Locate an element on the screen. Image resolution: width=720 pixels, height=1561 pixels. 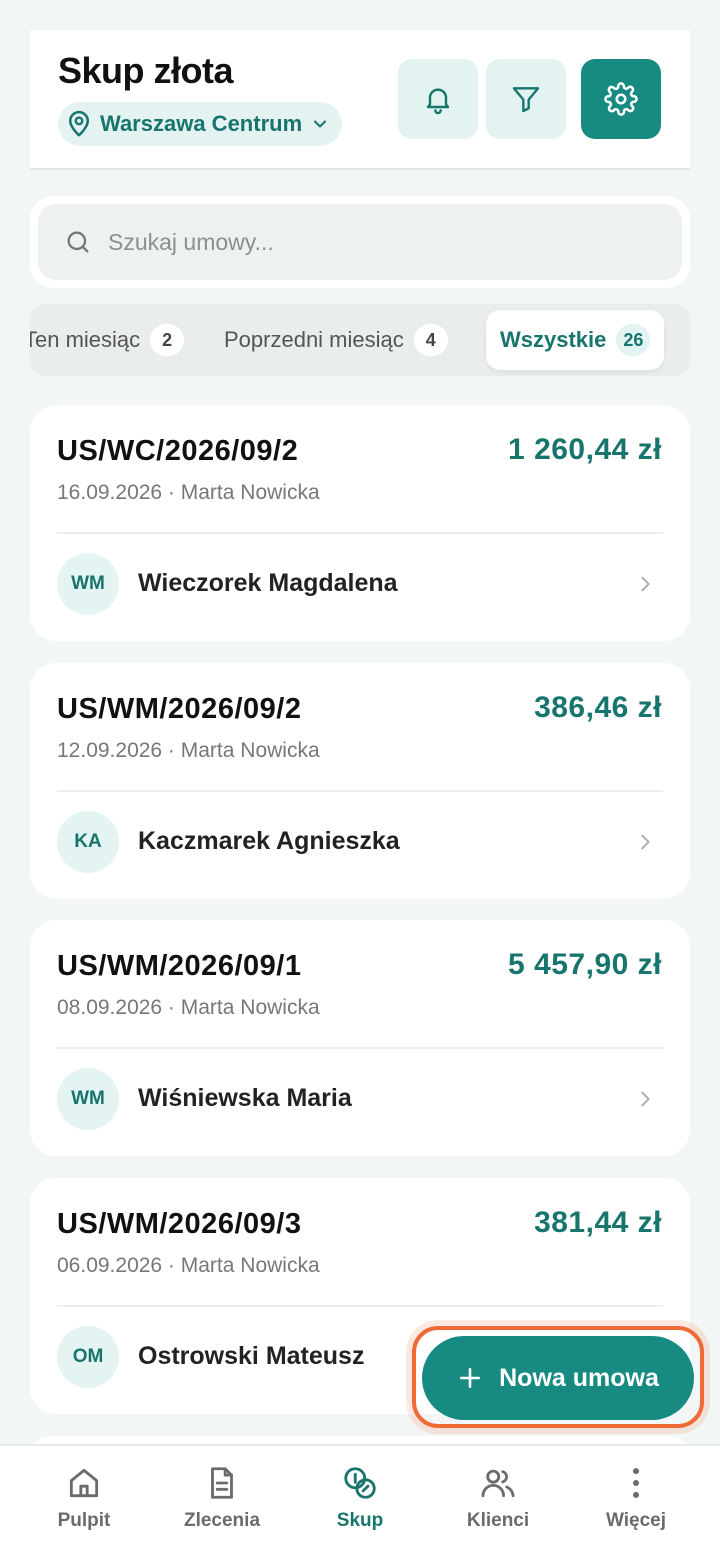
notifications-button is located at coordinates (438, 99).